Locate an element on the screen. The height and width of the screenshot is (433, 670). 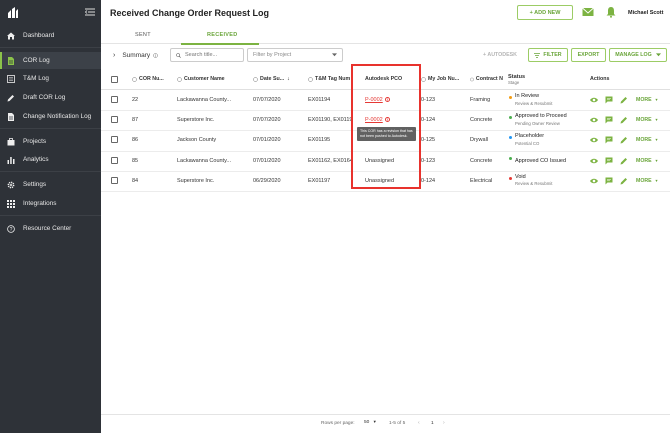
column-header-contract: Contract N is located at coordinates (486, 79).